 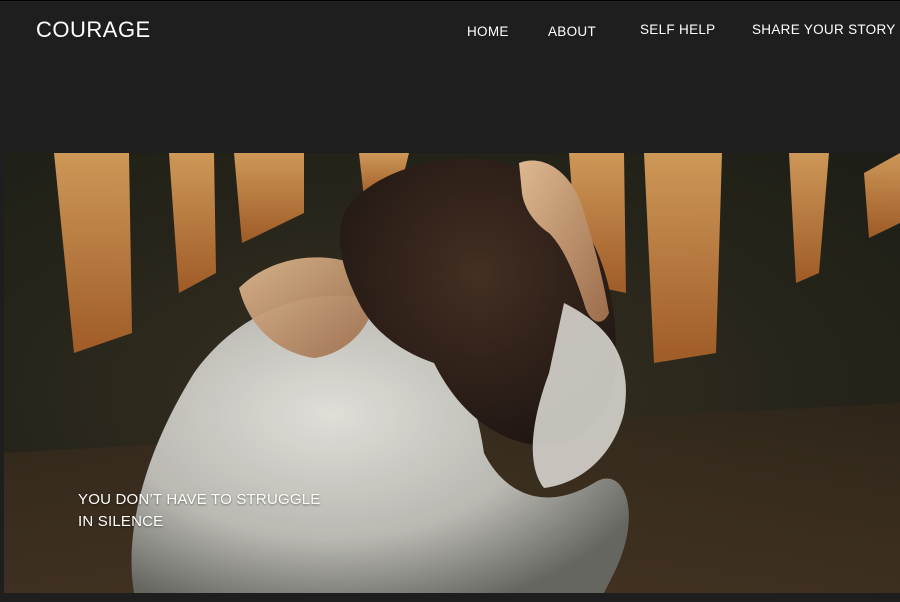 I want to click on hero-tagline-line-2: IN SILENCE, so click(x=121, y=521).